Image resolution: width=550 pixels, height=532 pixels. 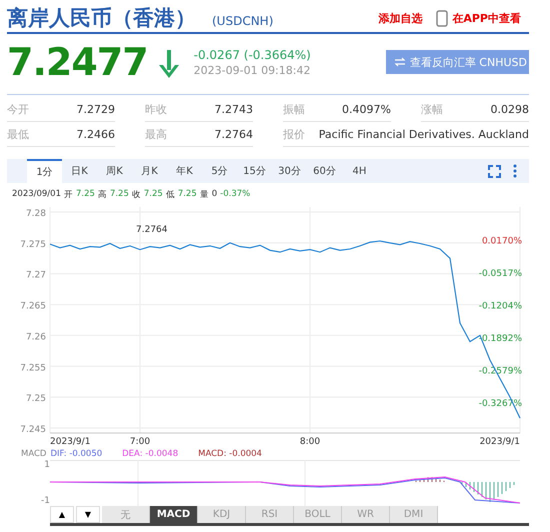 I want to click on price-change: -0.0267 (-0.3664%), so click(x=252, y=55).